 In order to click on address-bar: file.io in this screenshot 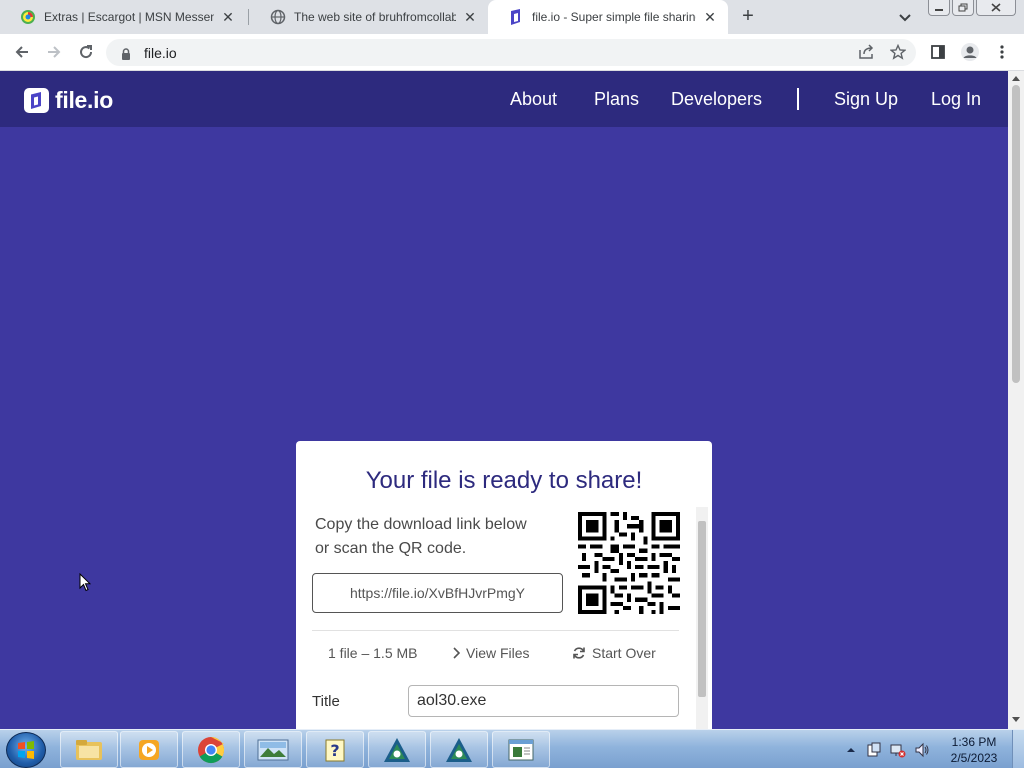, I will do `click(511, 52)`.